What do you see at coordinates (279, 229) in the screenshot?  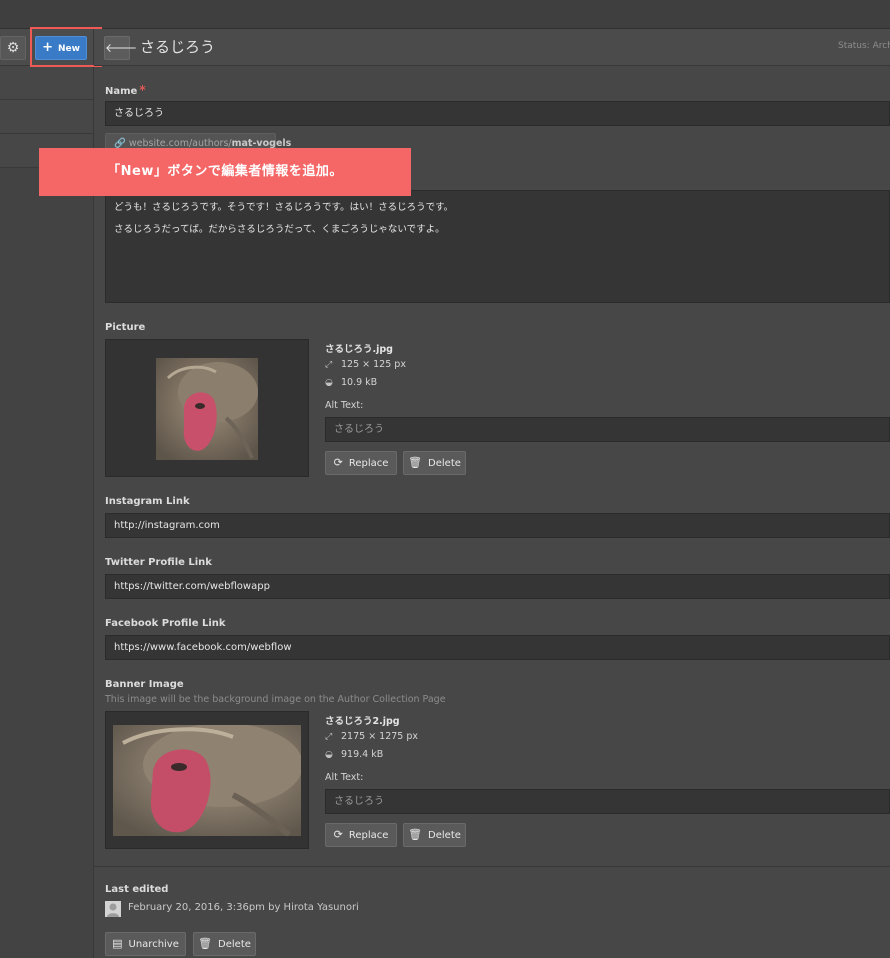 I see `bio-line: さるじろうだってば。だからさるじろうだって、くまごろうじゃないですよ。` at bounding box center [279, 229].